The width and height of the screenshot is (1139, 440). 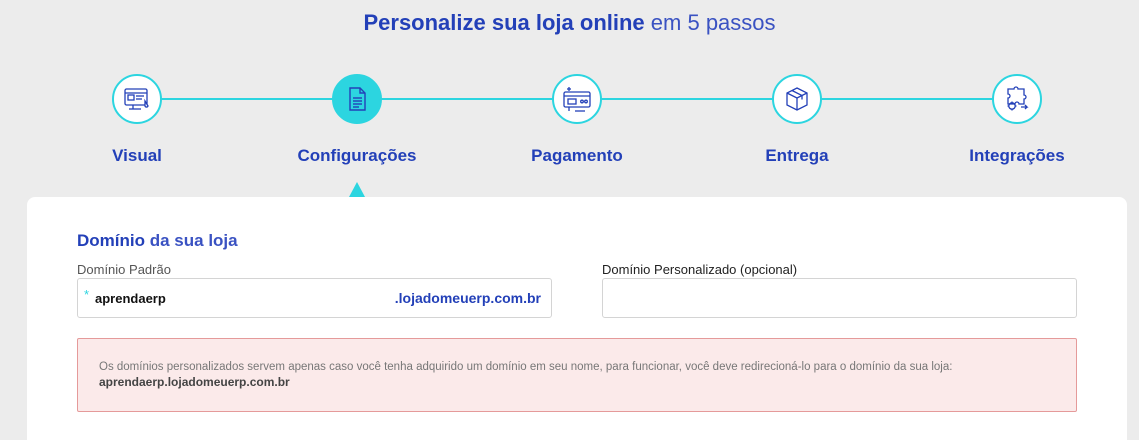 I want to click on step-configuracoes: Configurações, so click(x=357, y=120).